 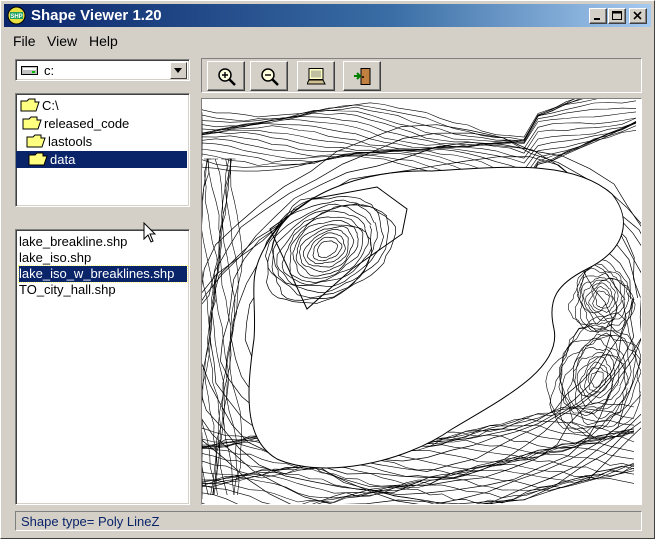 What do you see at coordinates (103, 41) in the screenshot?
I see `menu-help: Help` at bounding box center [103, 41].